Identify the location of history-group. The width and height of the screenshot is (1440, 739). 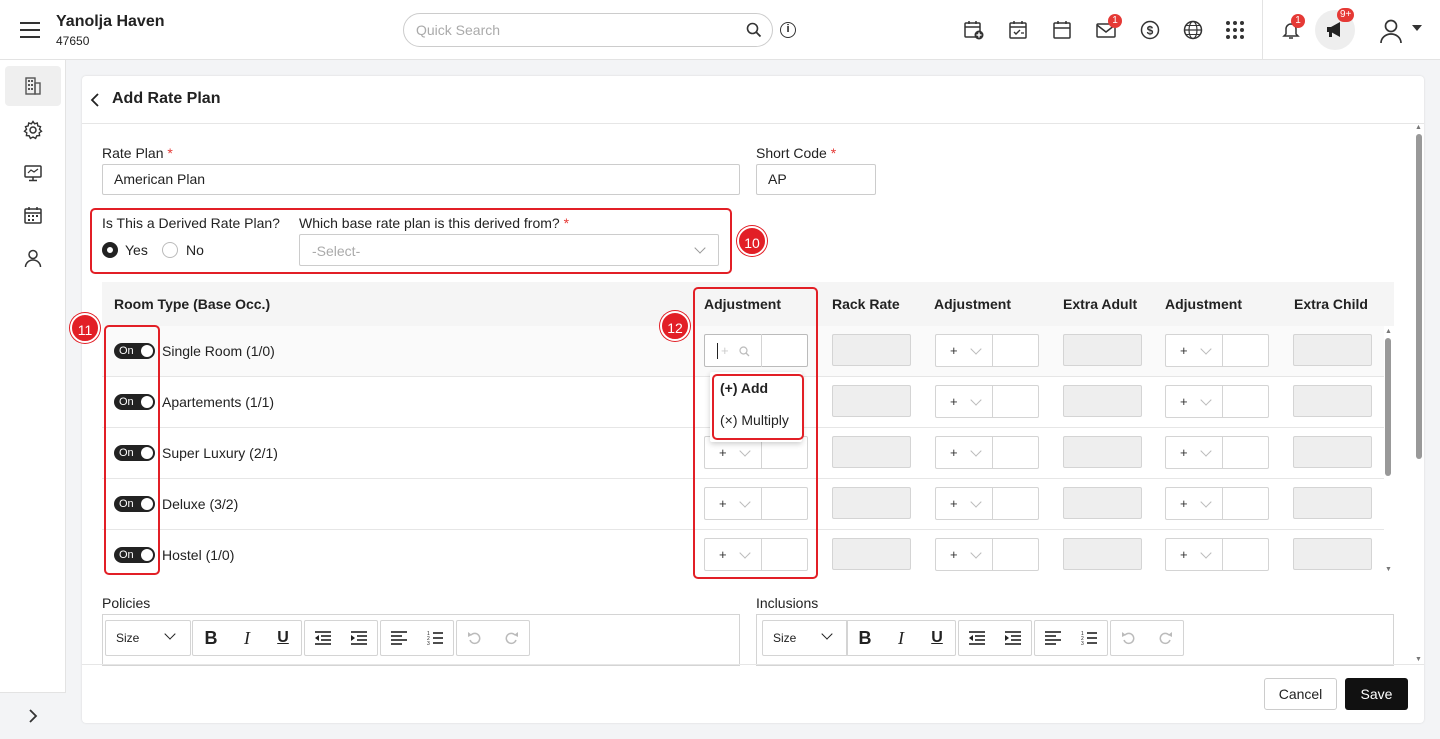
(493, 638).